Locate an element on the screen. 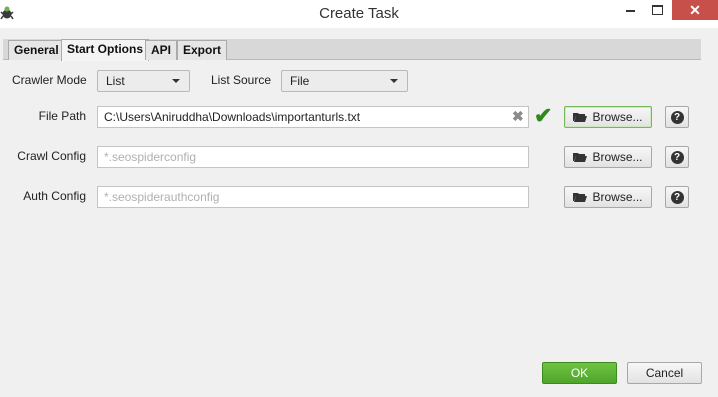  file-path-help-button: ? is located at coordinates (677, 117).